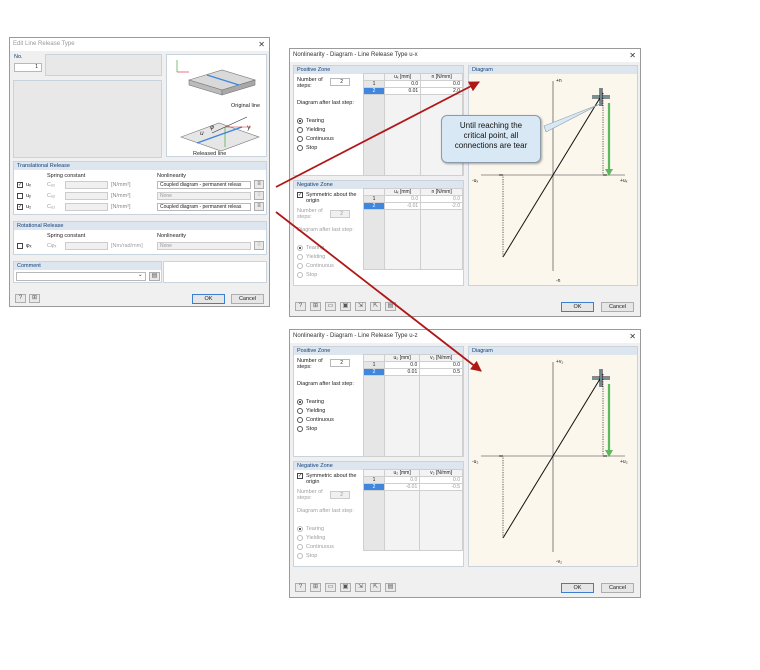 Image resolution: width=760 pixels, height=670 pixels. I want to click on comment-dropdown-icon: ⌄, so click(140, 275).